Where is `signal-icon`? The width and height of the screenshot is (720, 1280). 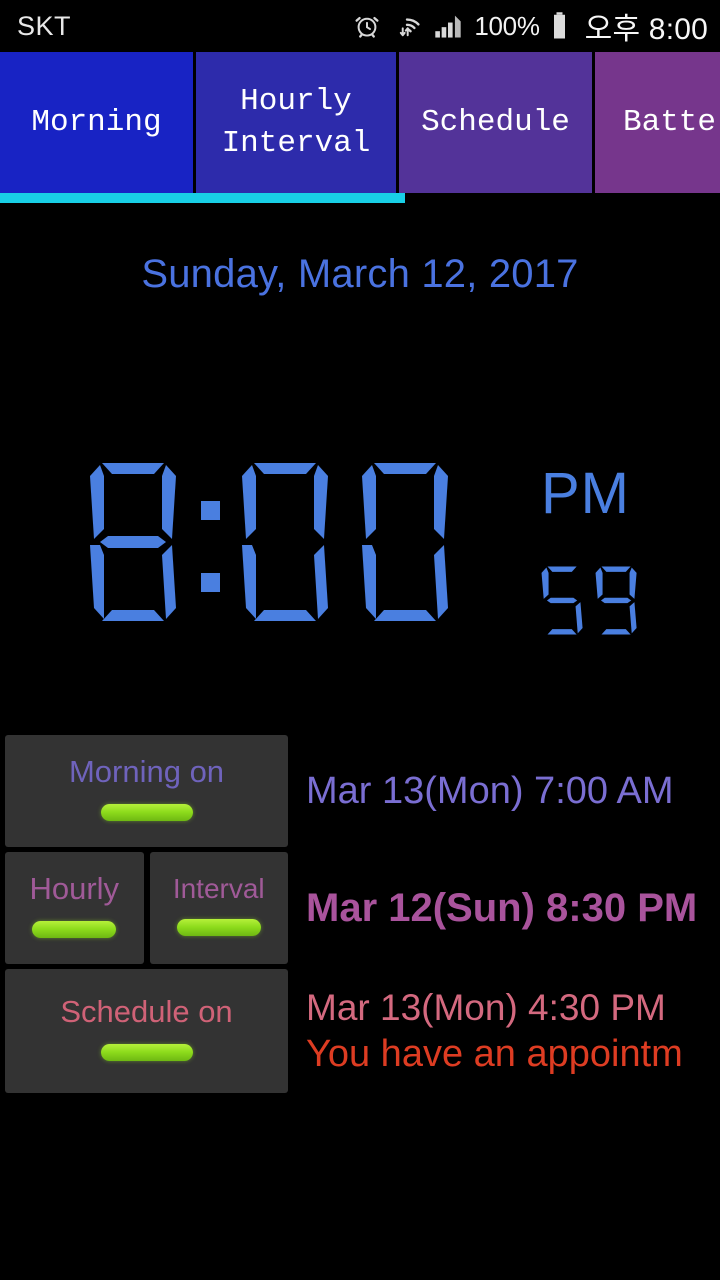
signal-icon is located at coordinates (448, 26).